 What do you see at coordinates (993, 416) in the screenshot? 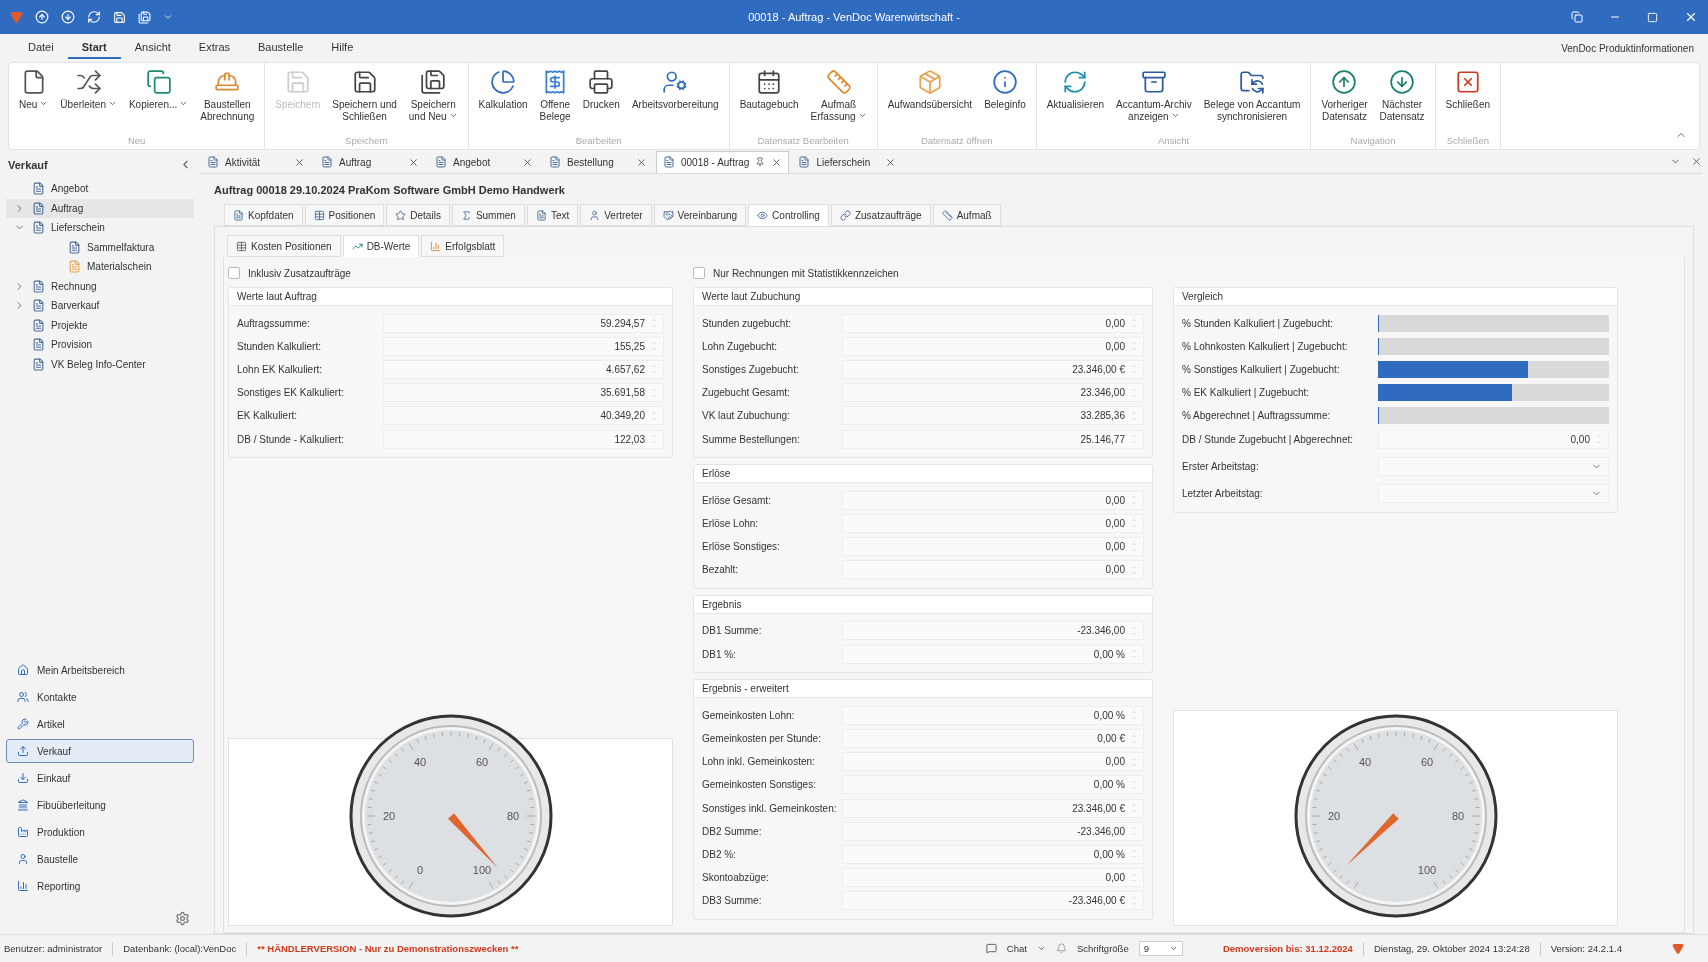
I see `number-field: 33.285,36` at bounding box center [993, 416].